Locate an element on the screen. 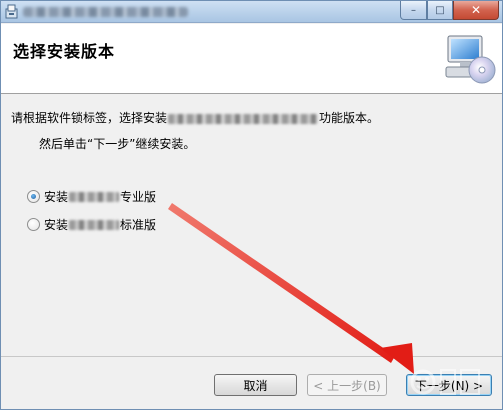  radio-standard is located at coordinates (33, 224).